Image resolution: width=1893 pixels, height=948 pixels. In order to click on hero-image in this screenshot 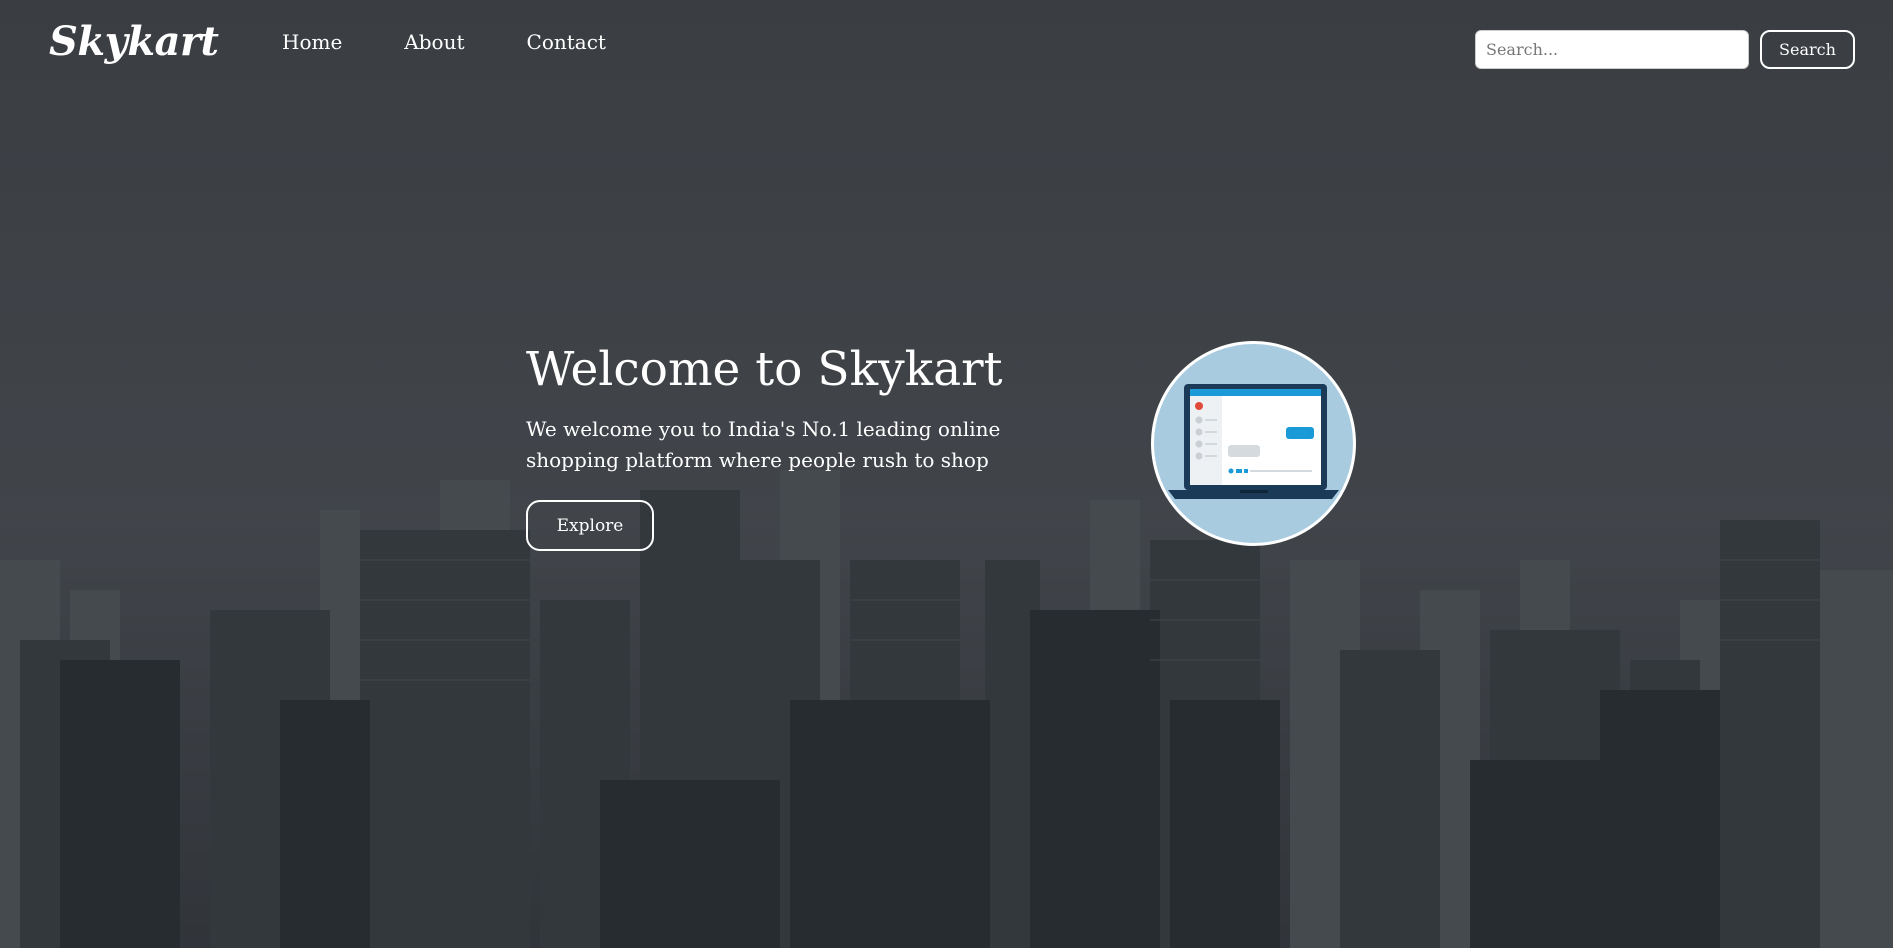, I will do `click(1253, 443)`.